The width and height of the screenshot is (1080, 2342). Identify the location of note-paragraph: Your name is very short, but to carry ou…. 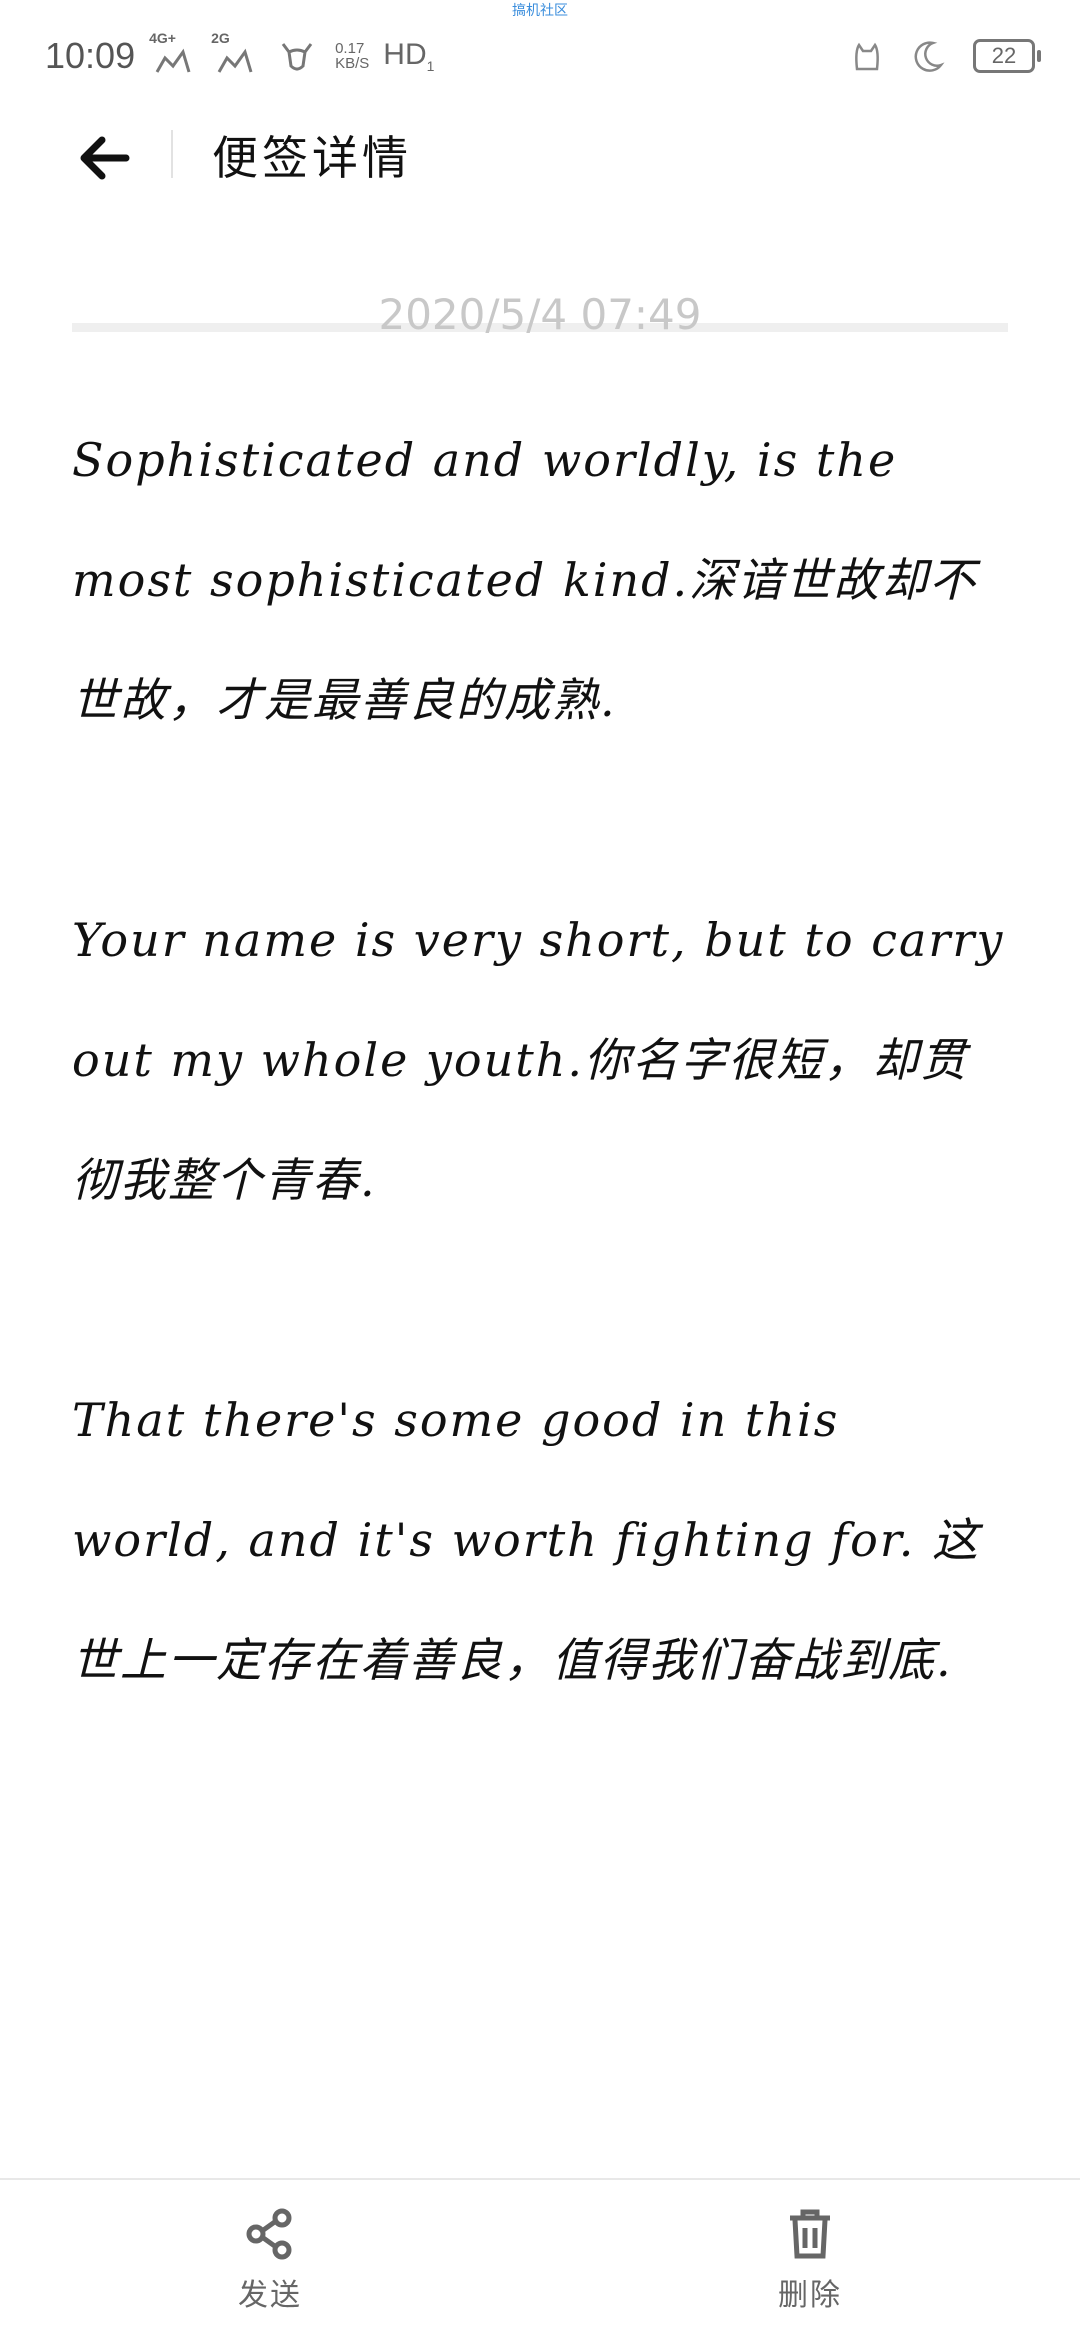
(538, 1060).